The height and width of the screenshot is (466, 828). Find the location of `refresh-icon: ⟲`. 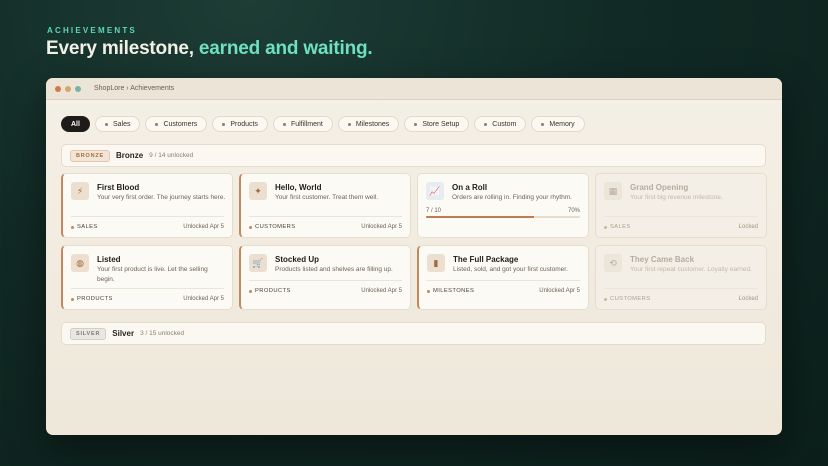

refresh-icon: ⟲ is located at coordinates (613, 263).